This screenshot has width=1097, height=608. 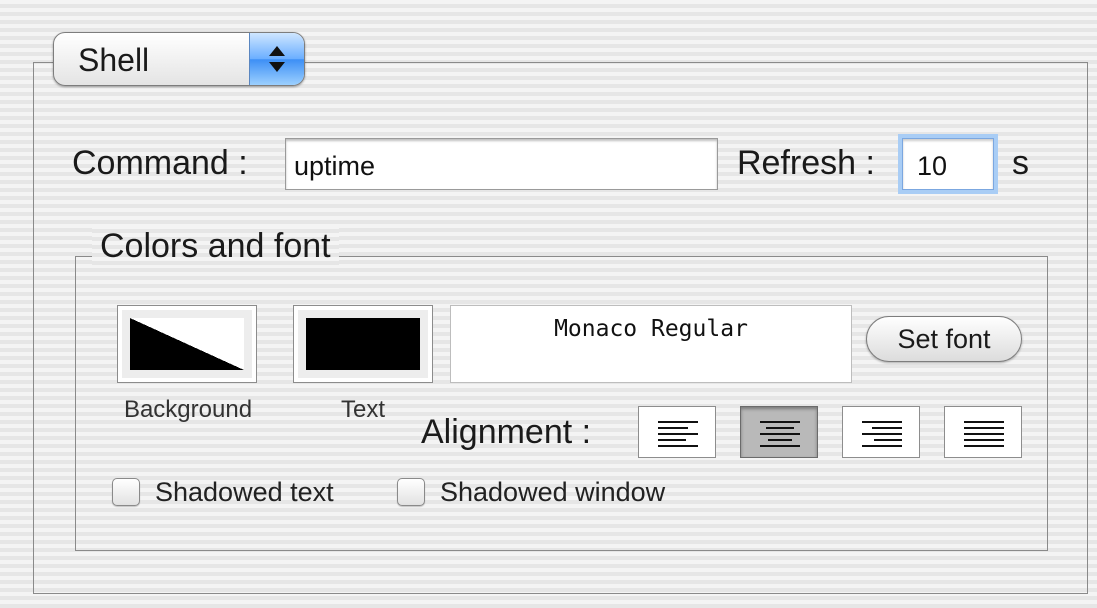 I want to click on refresh-label: Refresh :, so click(x=806, y=163).